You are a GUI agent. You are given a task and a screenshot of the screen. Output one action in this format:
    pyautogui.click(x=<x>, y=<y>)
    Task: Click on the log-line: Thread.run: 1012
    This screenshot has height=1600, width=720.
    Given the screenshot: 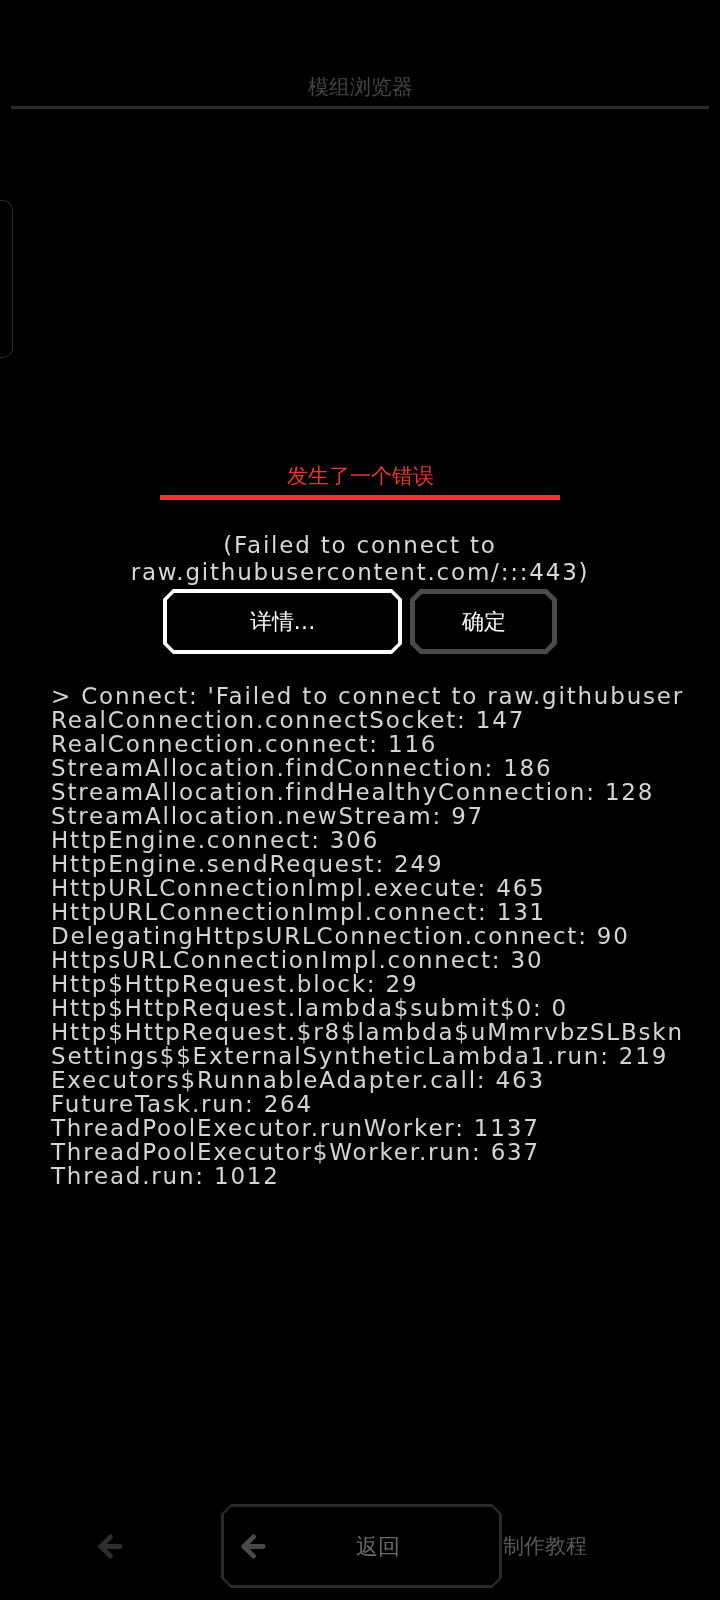 What is the action you would take?
    pyautogui.click(x=165, y=1176)
    